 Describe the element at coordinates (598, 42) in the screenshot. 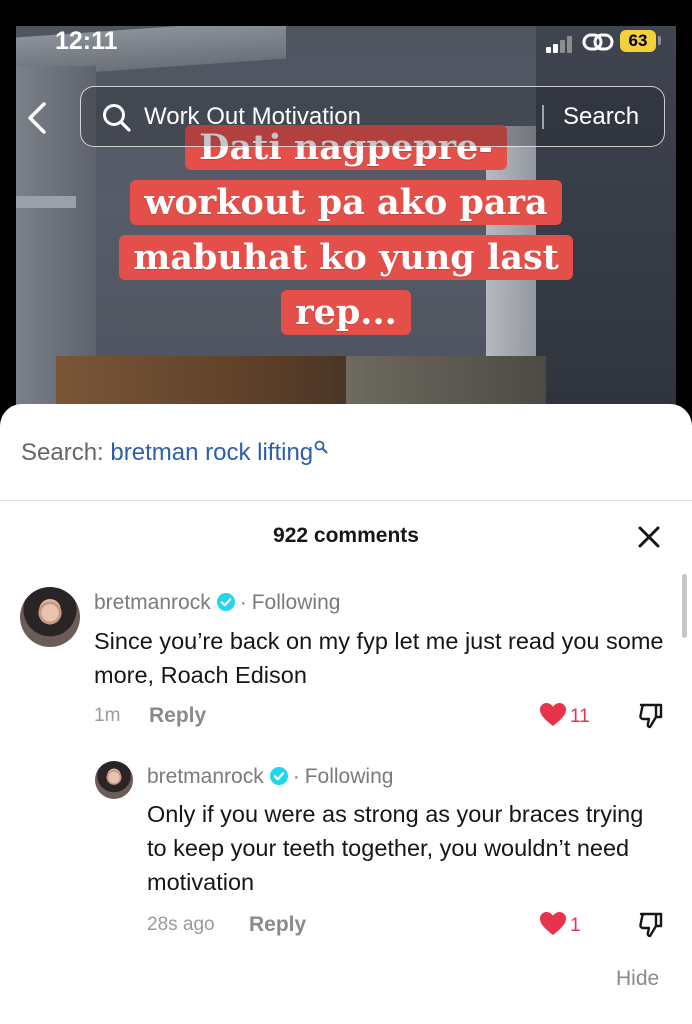

I see `link-icon` at that location.